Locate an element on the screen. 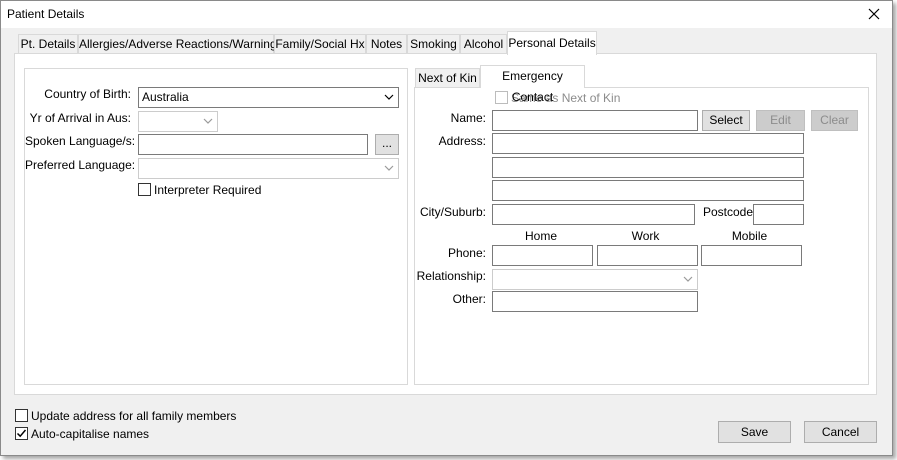 The height and width of the screenshot is (460, 897). tab-label: Allergies/Adverse Reactions/Warnings is located at coordinates (181, 44).